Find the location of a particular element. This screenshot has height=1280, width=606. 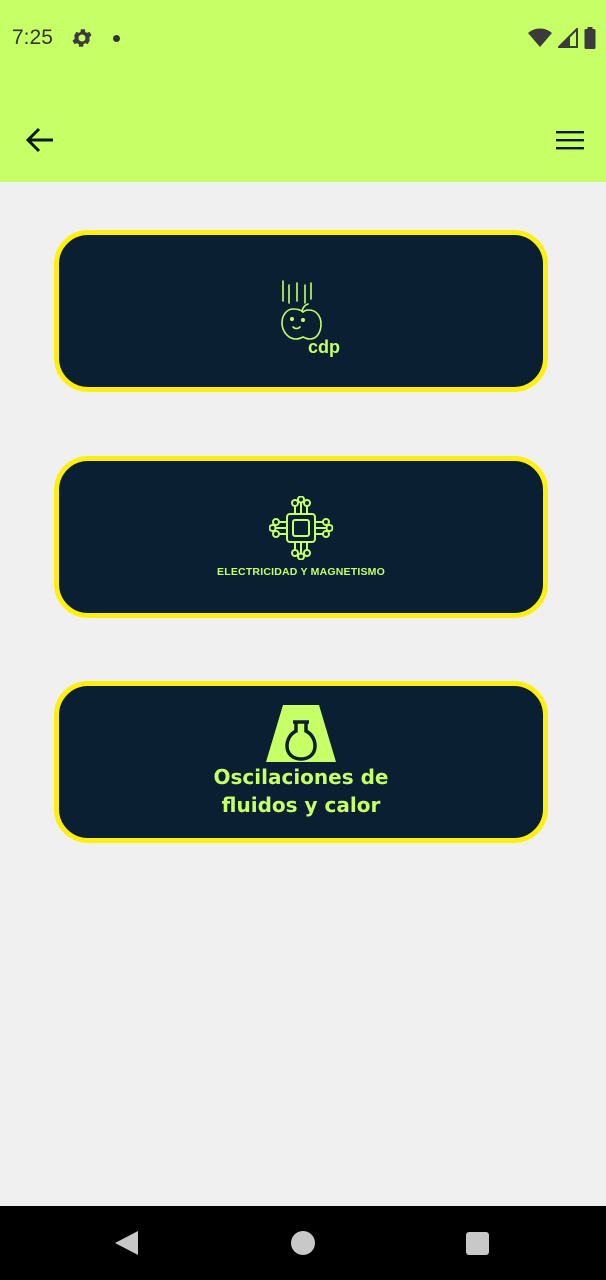

system-nav-bar is located at coordinates (303, 1243).